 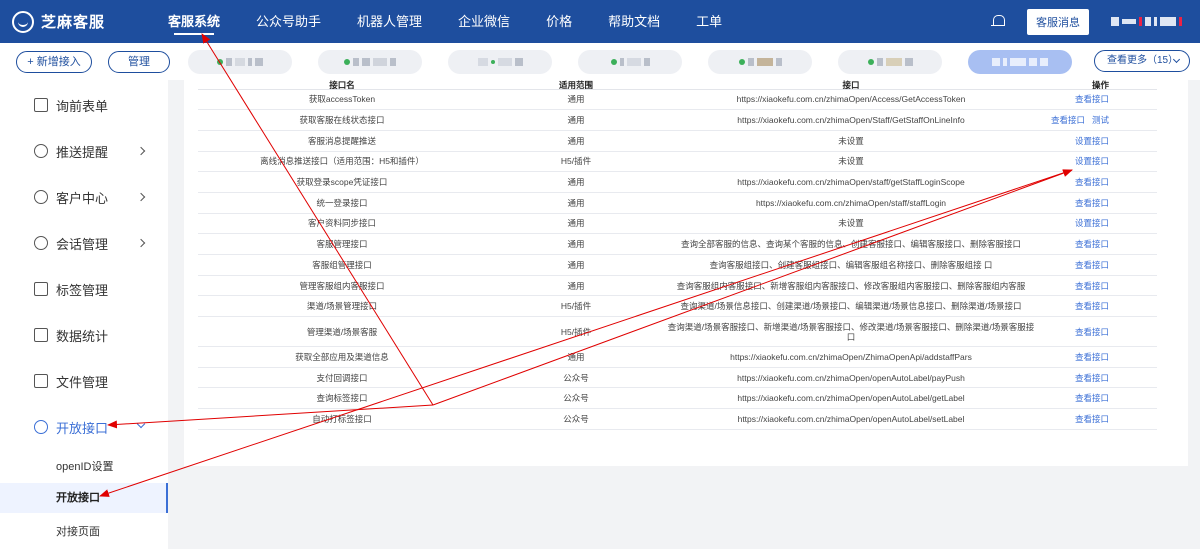 I want to click on bell-icon, so click(x=998, y=22).